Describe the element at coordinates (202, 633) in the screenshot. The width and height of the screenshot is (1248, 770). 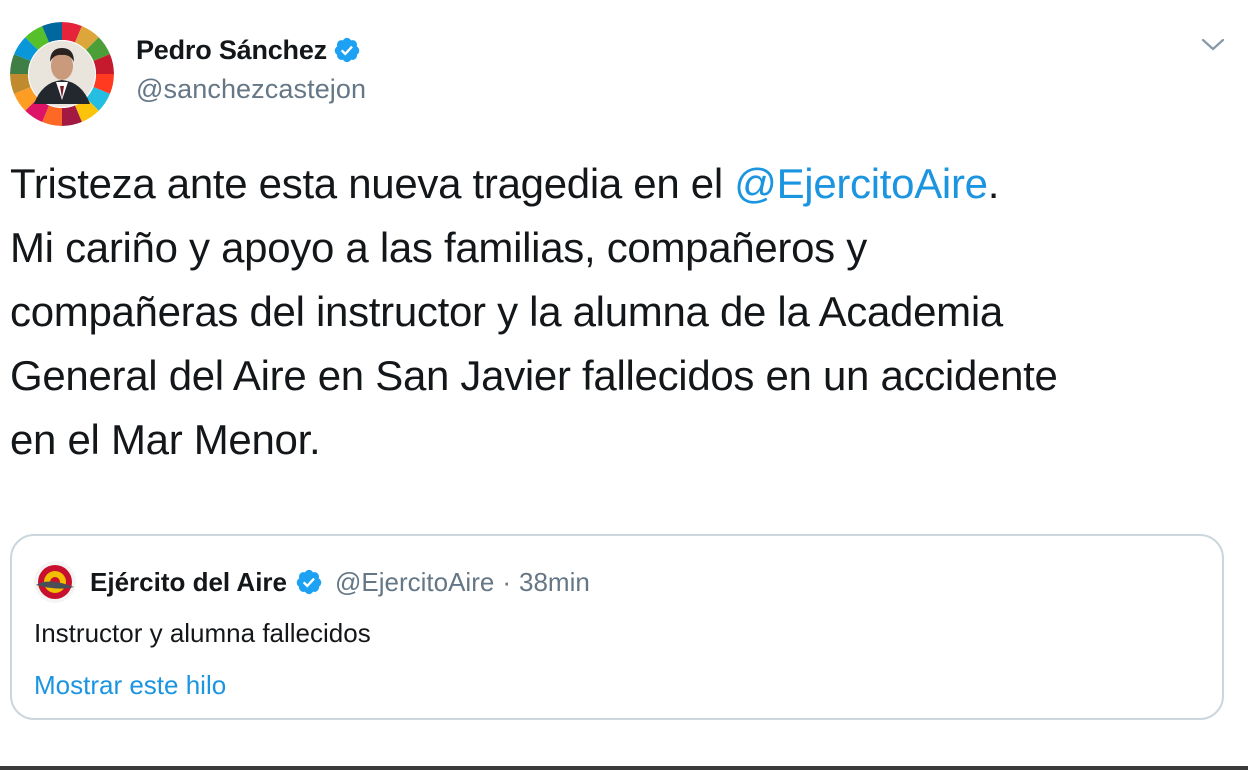
I see `quoted-tweet-text: Instructor y alumna fallecidos` at that location.